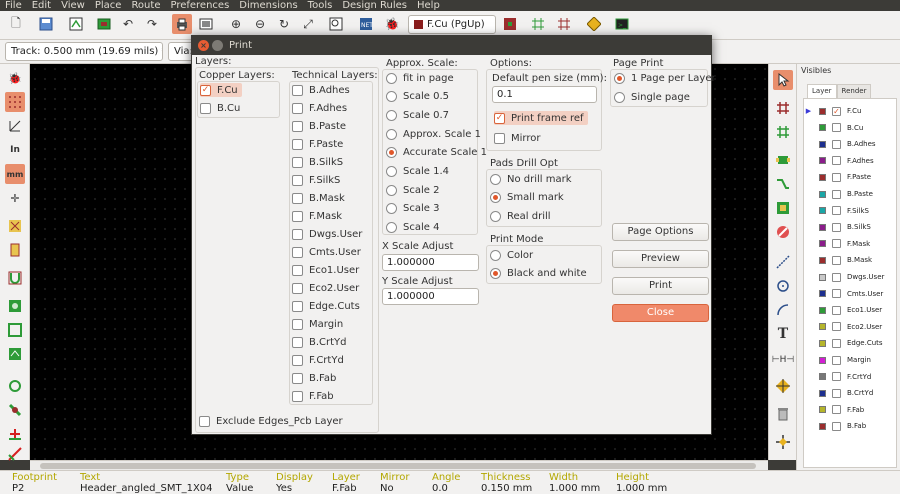  Describe the element at coordinates (783, 310) in the screenshot. I see `add-arc-icon` at that location.